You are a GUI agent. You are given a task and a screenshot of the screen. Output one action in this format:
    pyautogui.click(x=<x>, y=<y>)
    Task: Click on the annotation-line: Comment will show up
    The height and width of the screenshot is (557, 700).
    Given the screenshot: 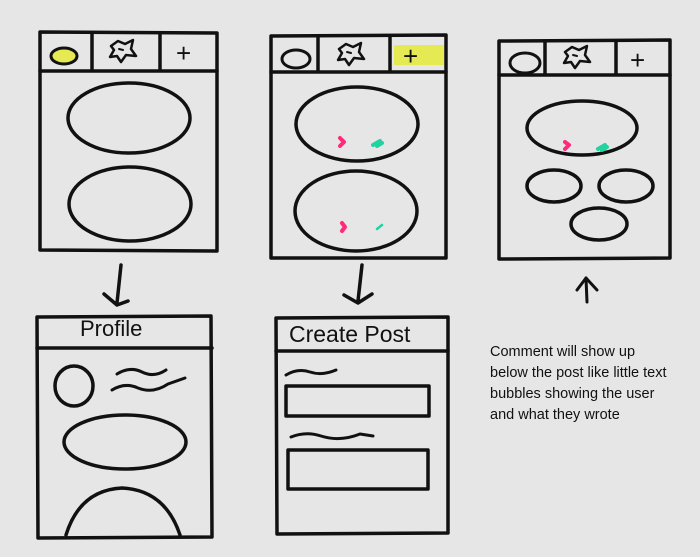 What is the action you would take?
    pyautogui.click(x=563, y=352)
    